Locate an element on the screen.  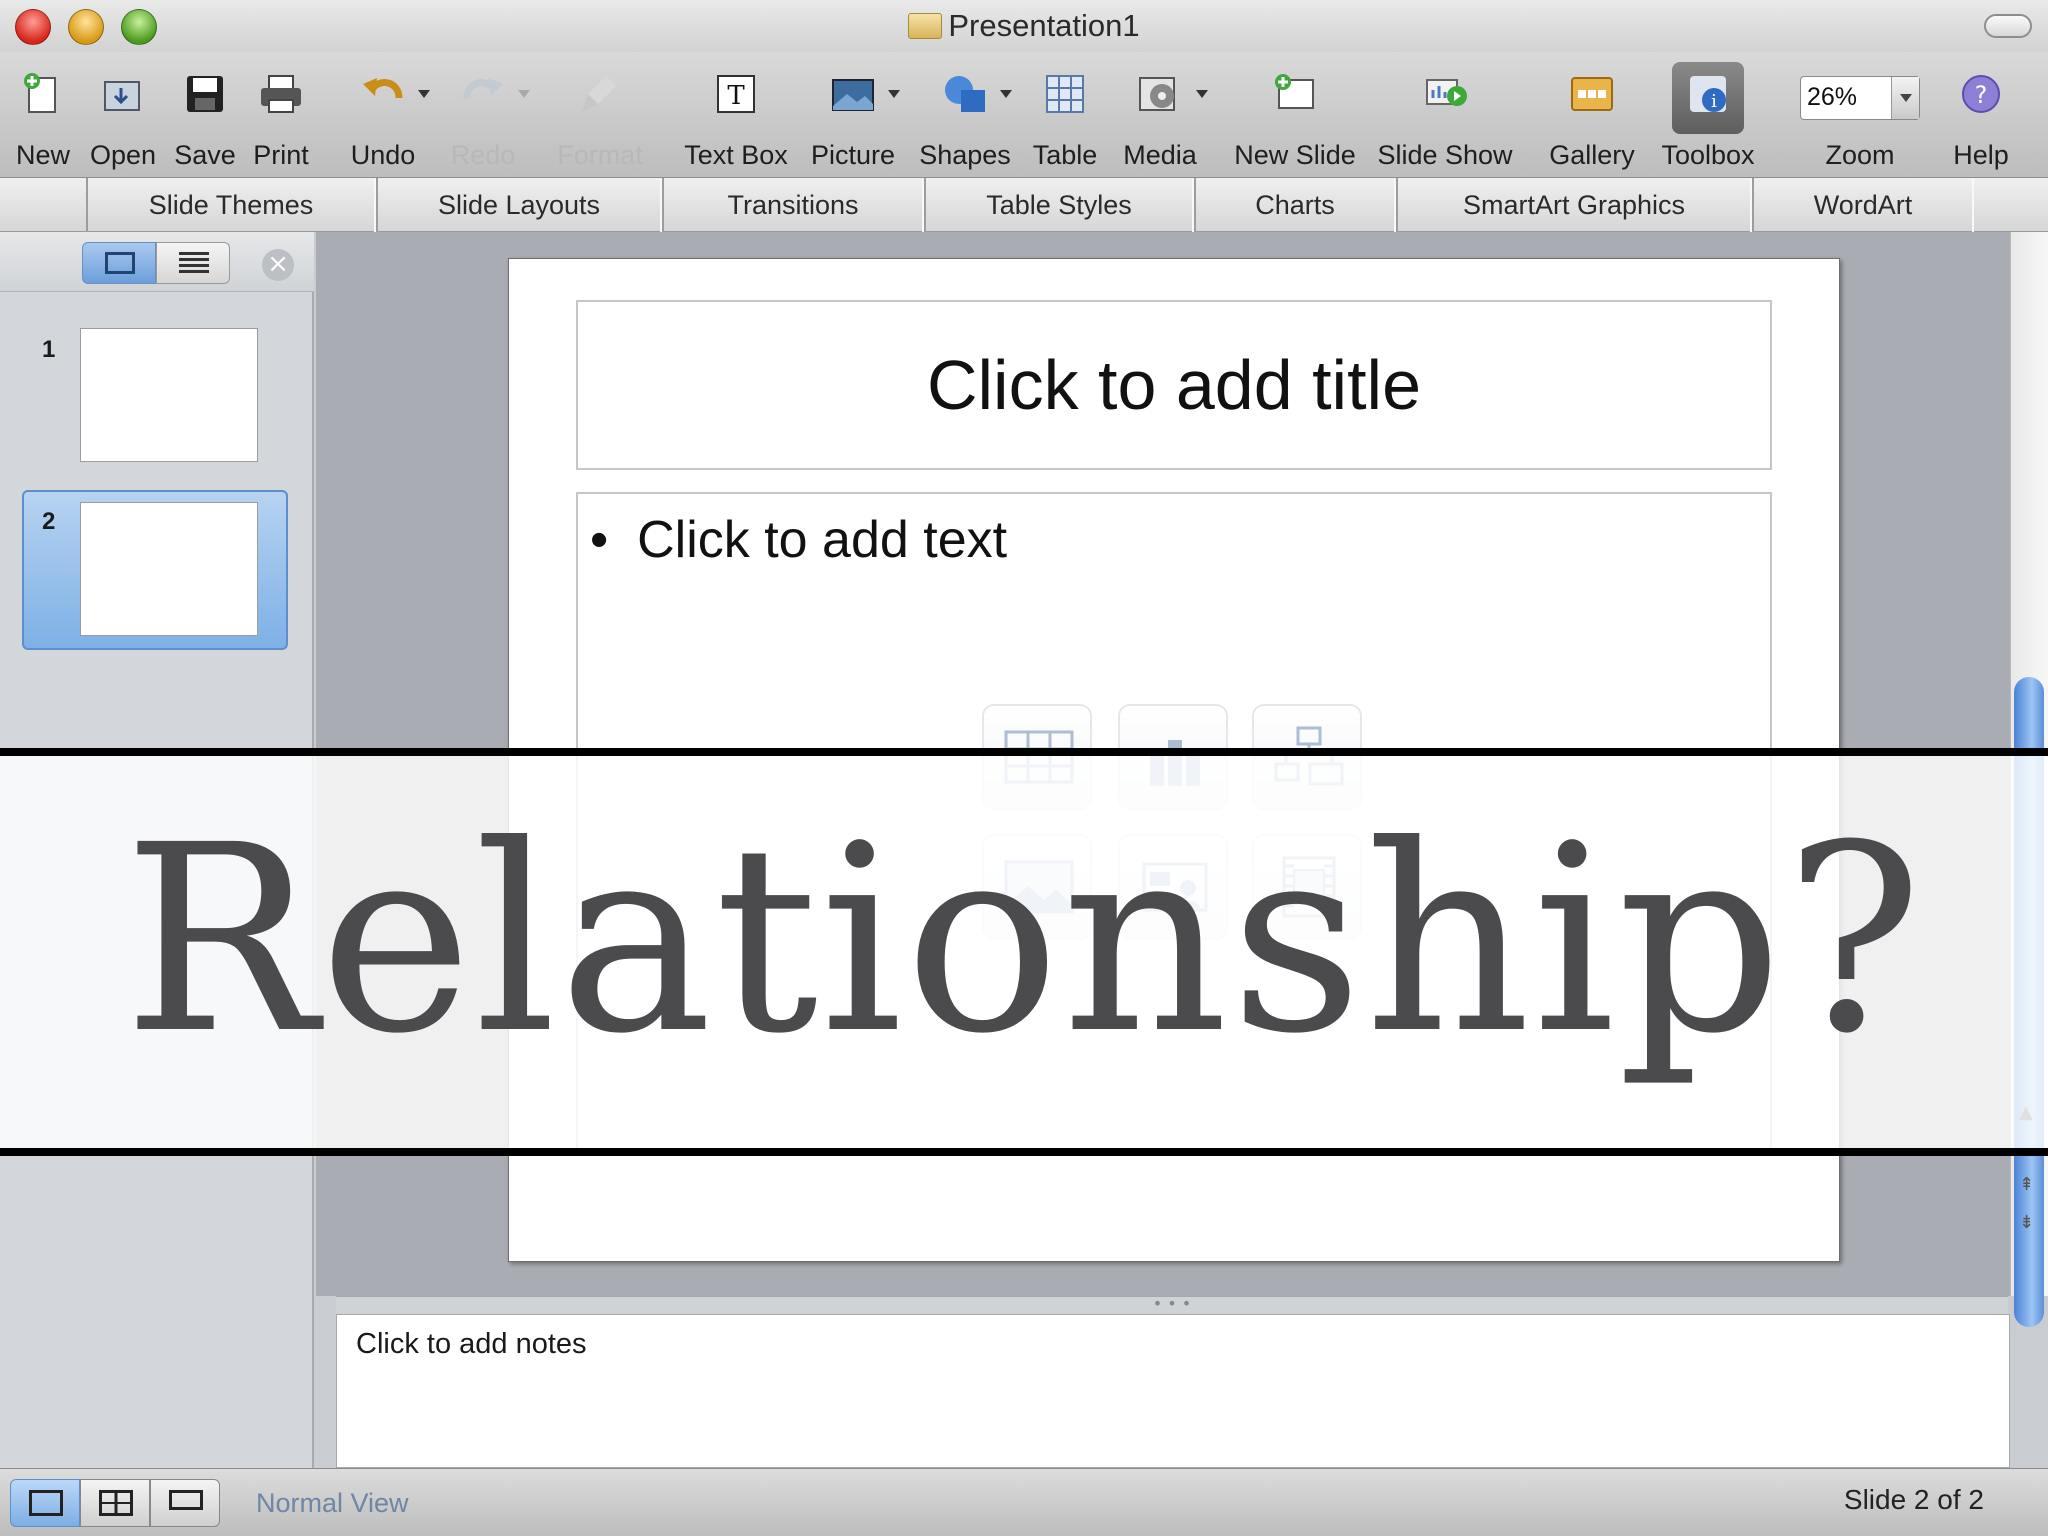
undo-icon is located at coordinates (383, 88).